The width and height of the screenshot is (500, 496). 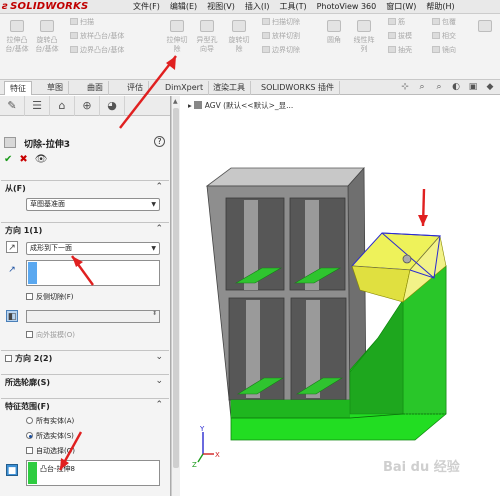 What do you see at coordinates (194, 465) in the screenshot?
I see `svg-text: Z` at bounding box center [194, 465].